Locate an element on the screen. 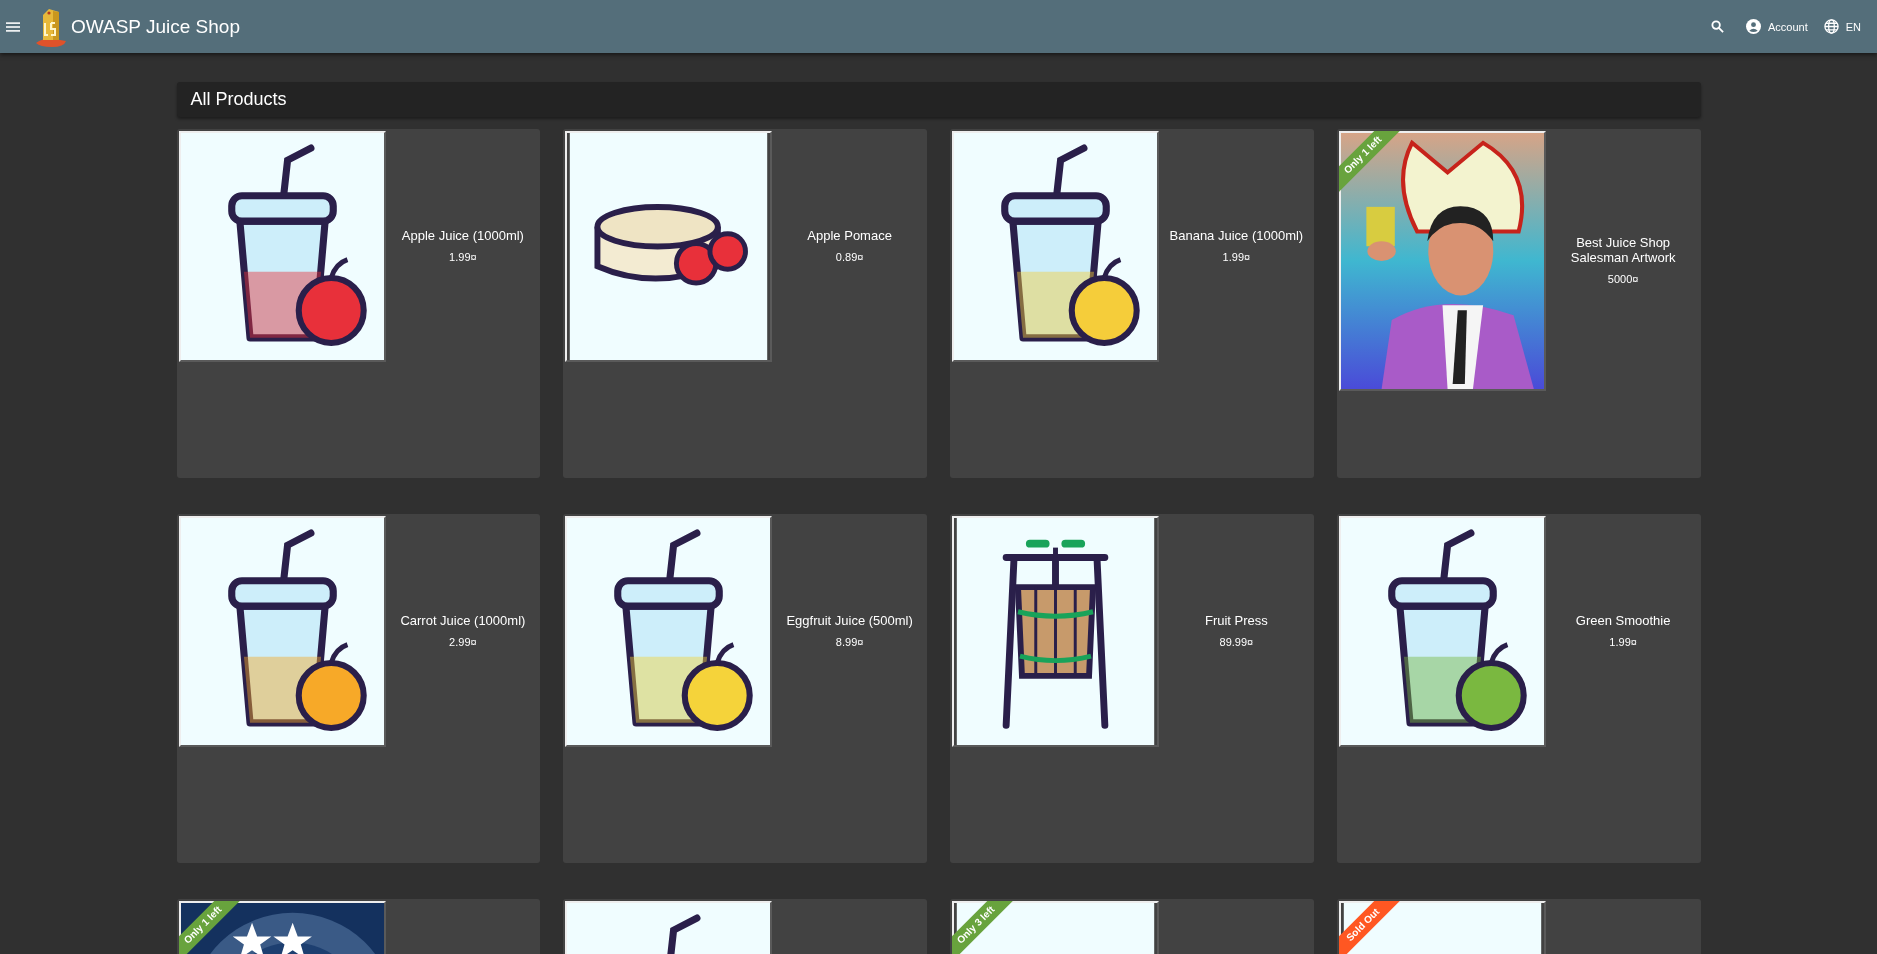 The image size is (1877, 954). app-title: OWASP Juice Shop is located at coordinates (155, 26).